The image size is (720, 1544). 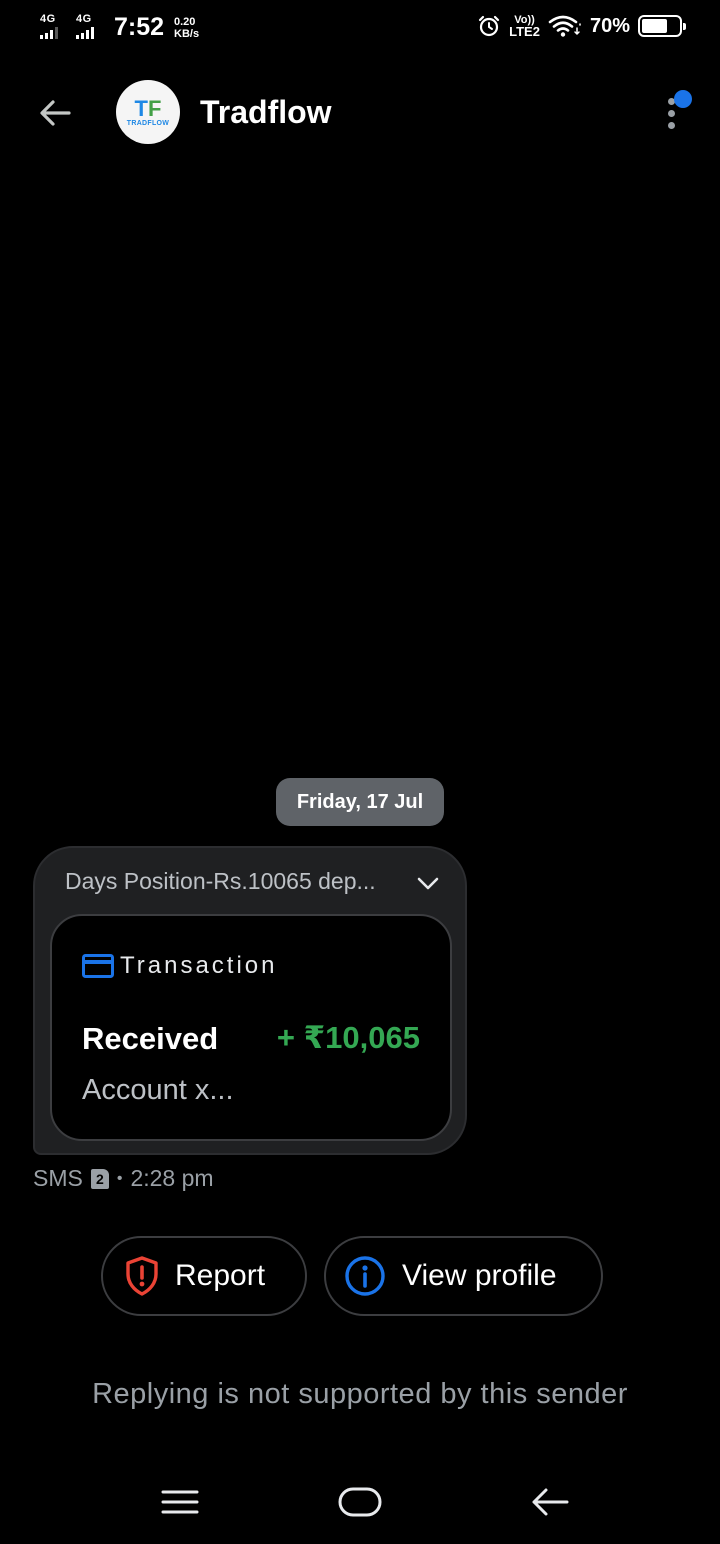 I want to click on battery-percent: 70%, so click(x=609, y=25).